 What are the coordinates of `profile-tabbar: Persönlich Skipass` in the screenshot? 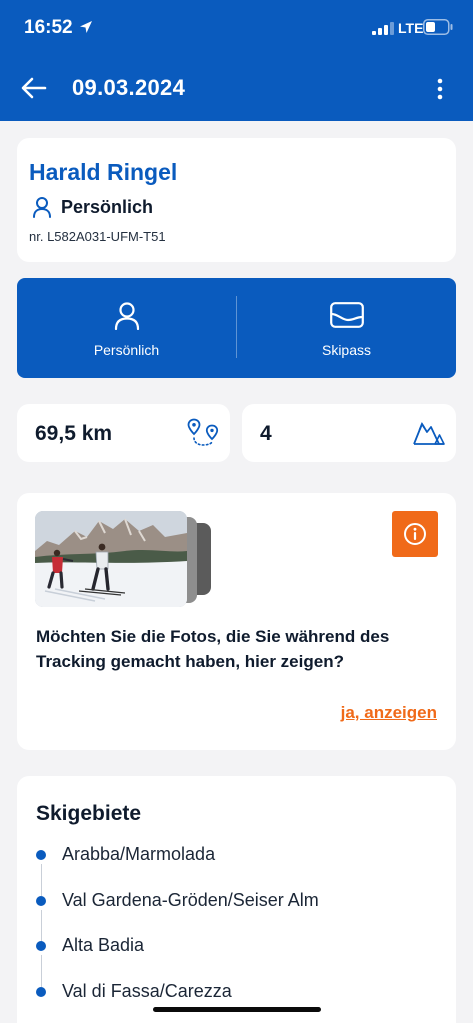 It's located at (236, 328).